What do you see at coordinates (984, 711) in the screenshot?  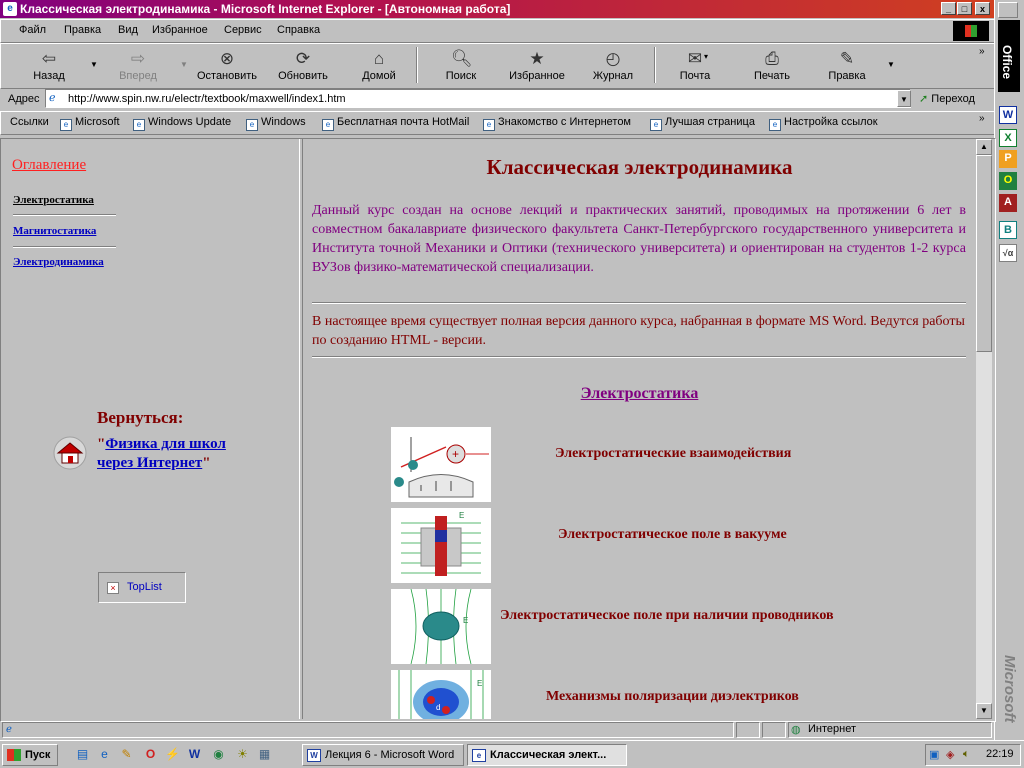 I see `scroll-down-button: ▼` at bounding box center [984, 711].